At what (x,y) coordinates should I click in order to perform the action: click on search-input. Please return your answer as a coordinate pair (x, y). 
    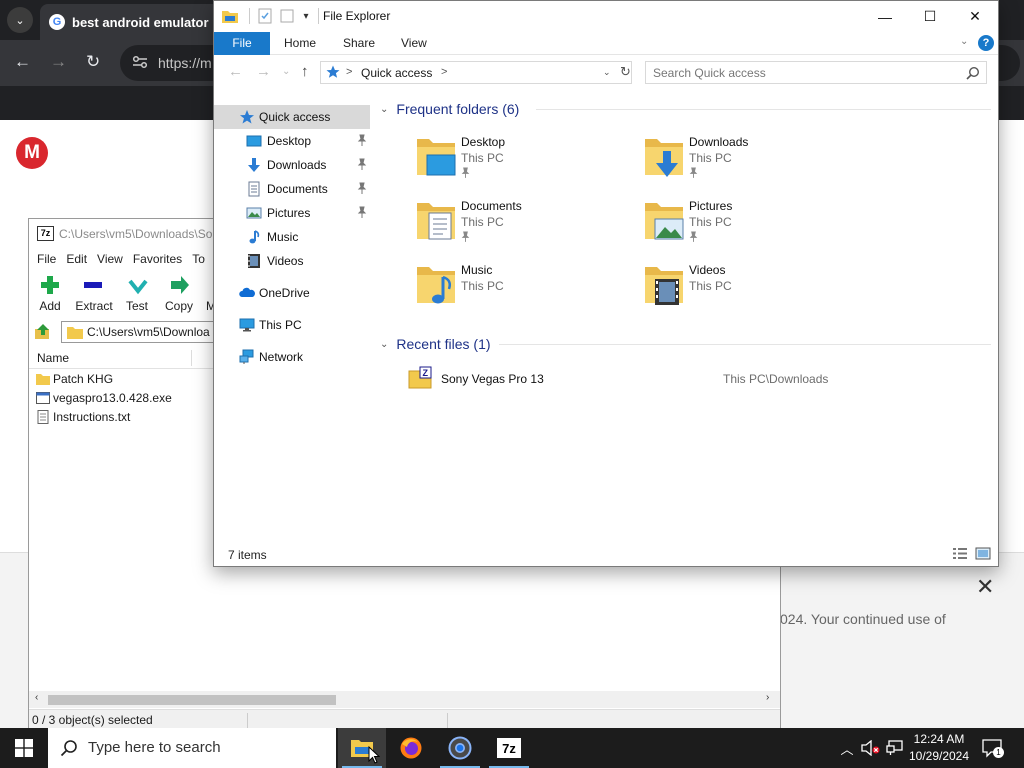
    Looking at the image, I should click on (796, 72).